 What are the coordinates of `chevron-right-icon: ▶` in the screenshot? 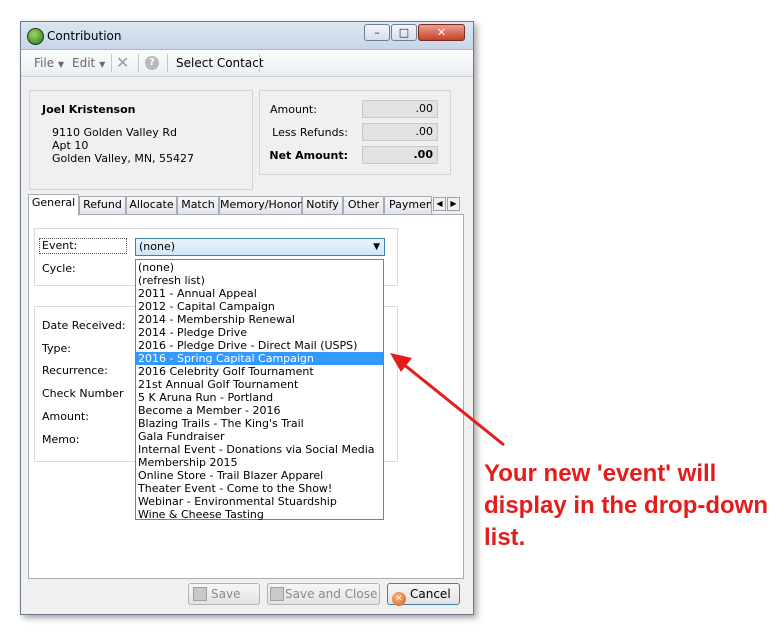 It's located at (453, 203).